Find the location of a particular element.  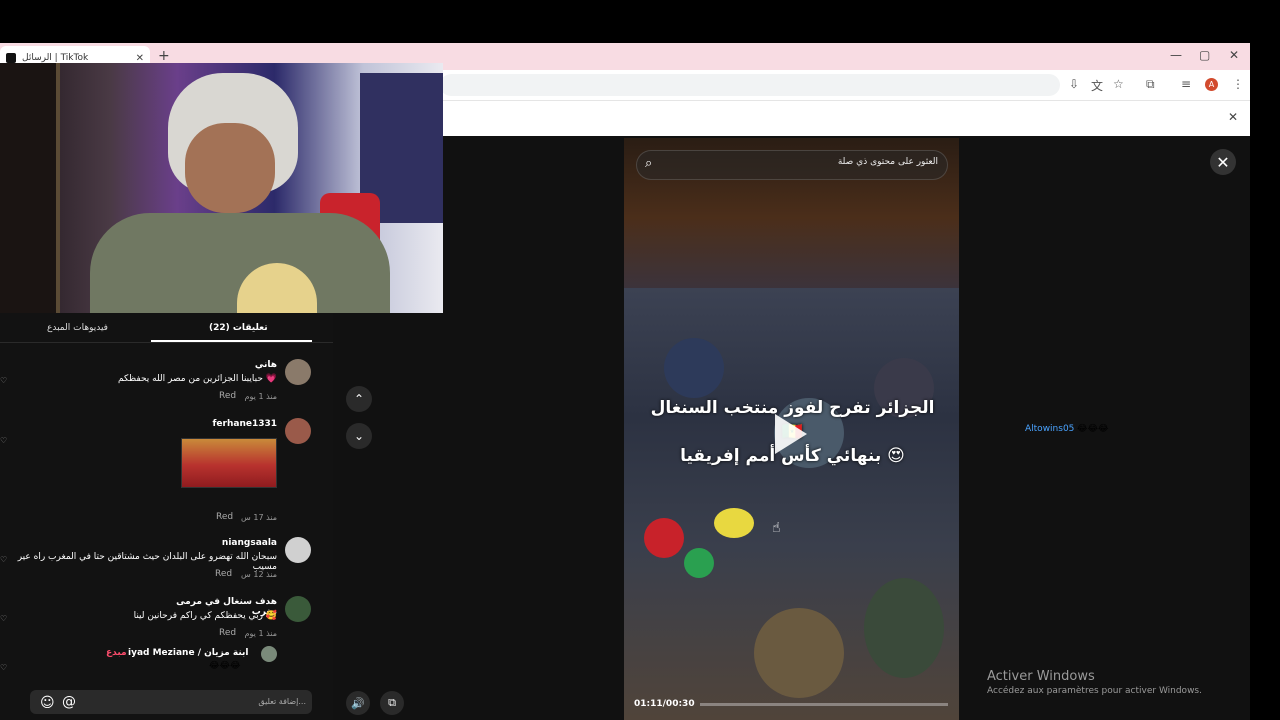

install-icon: ⇩ is located at coordinates (1074, 84).